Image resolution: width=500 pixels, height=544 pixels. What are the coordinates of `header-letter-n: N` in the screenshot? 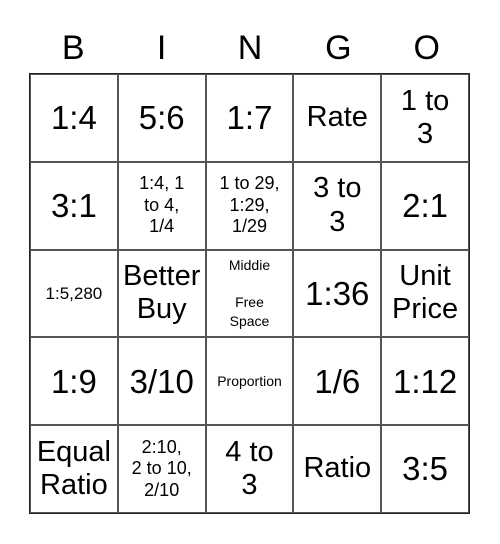 It's located at (250, 48).